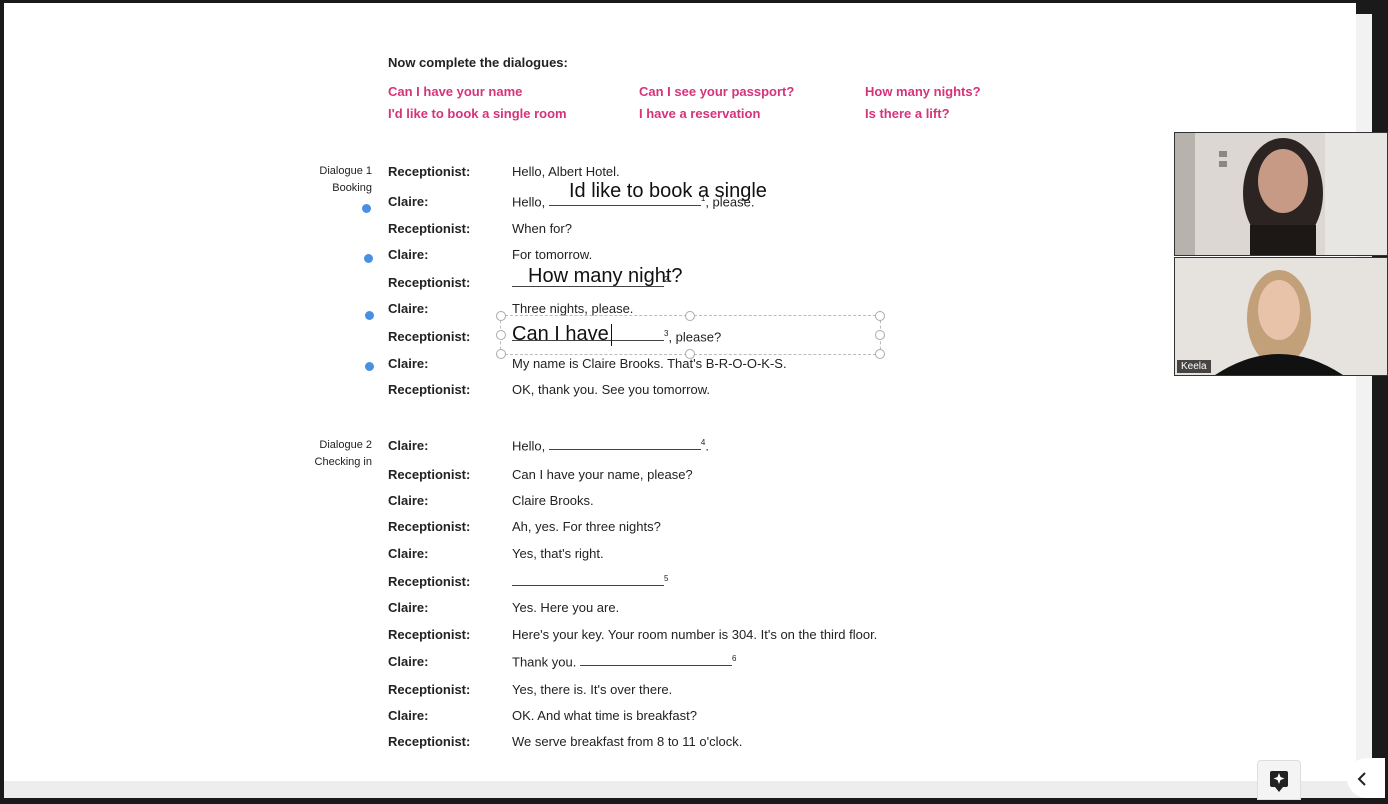  Describe the element at coordinates (1361, 779) in the screenshot. I see `chevron-left-icon` at that location.